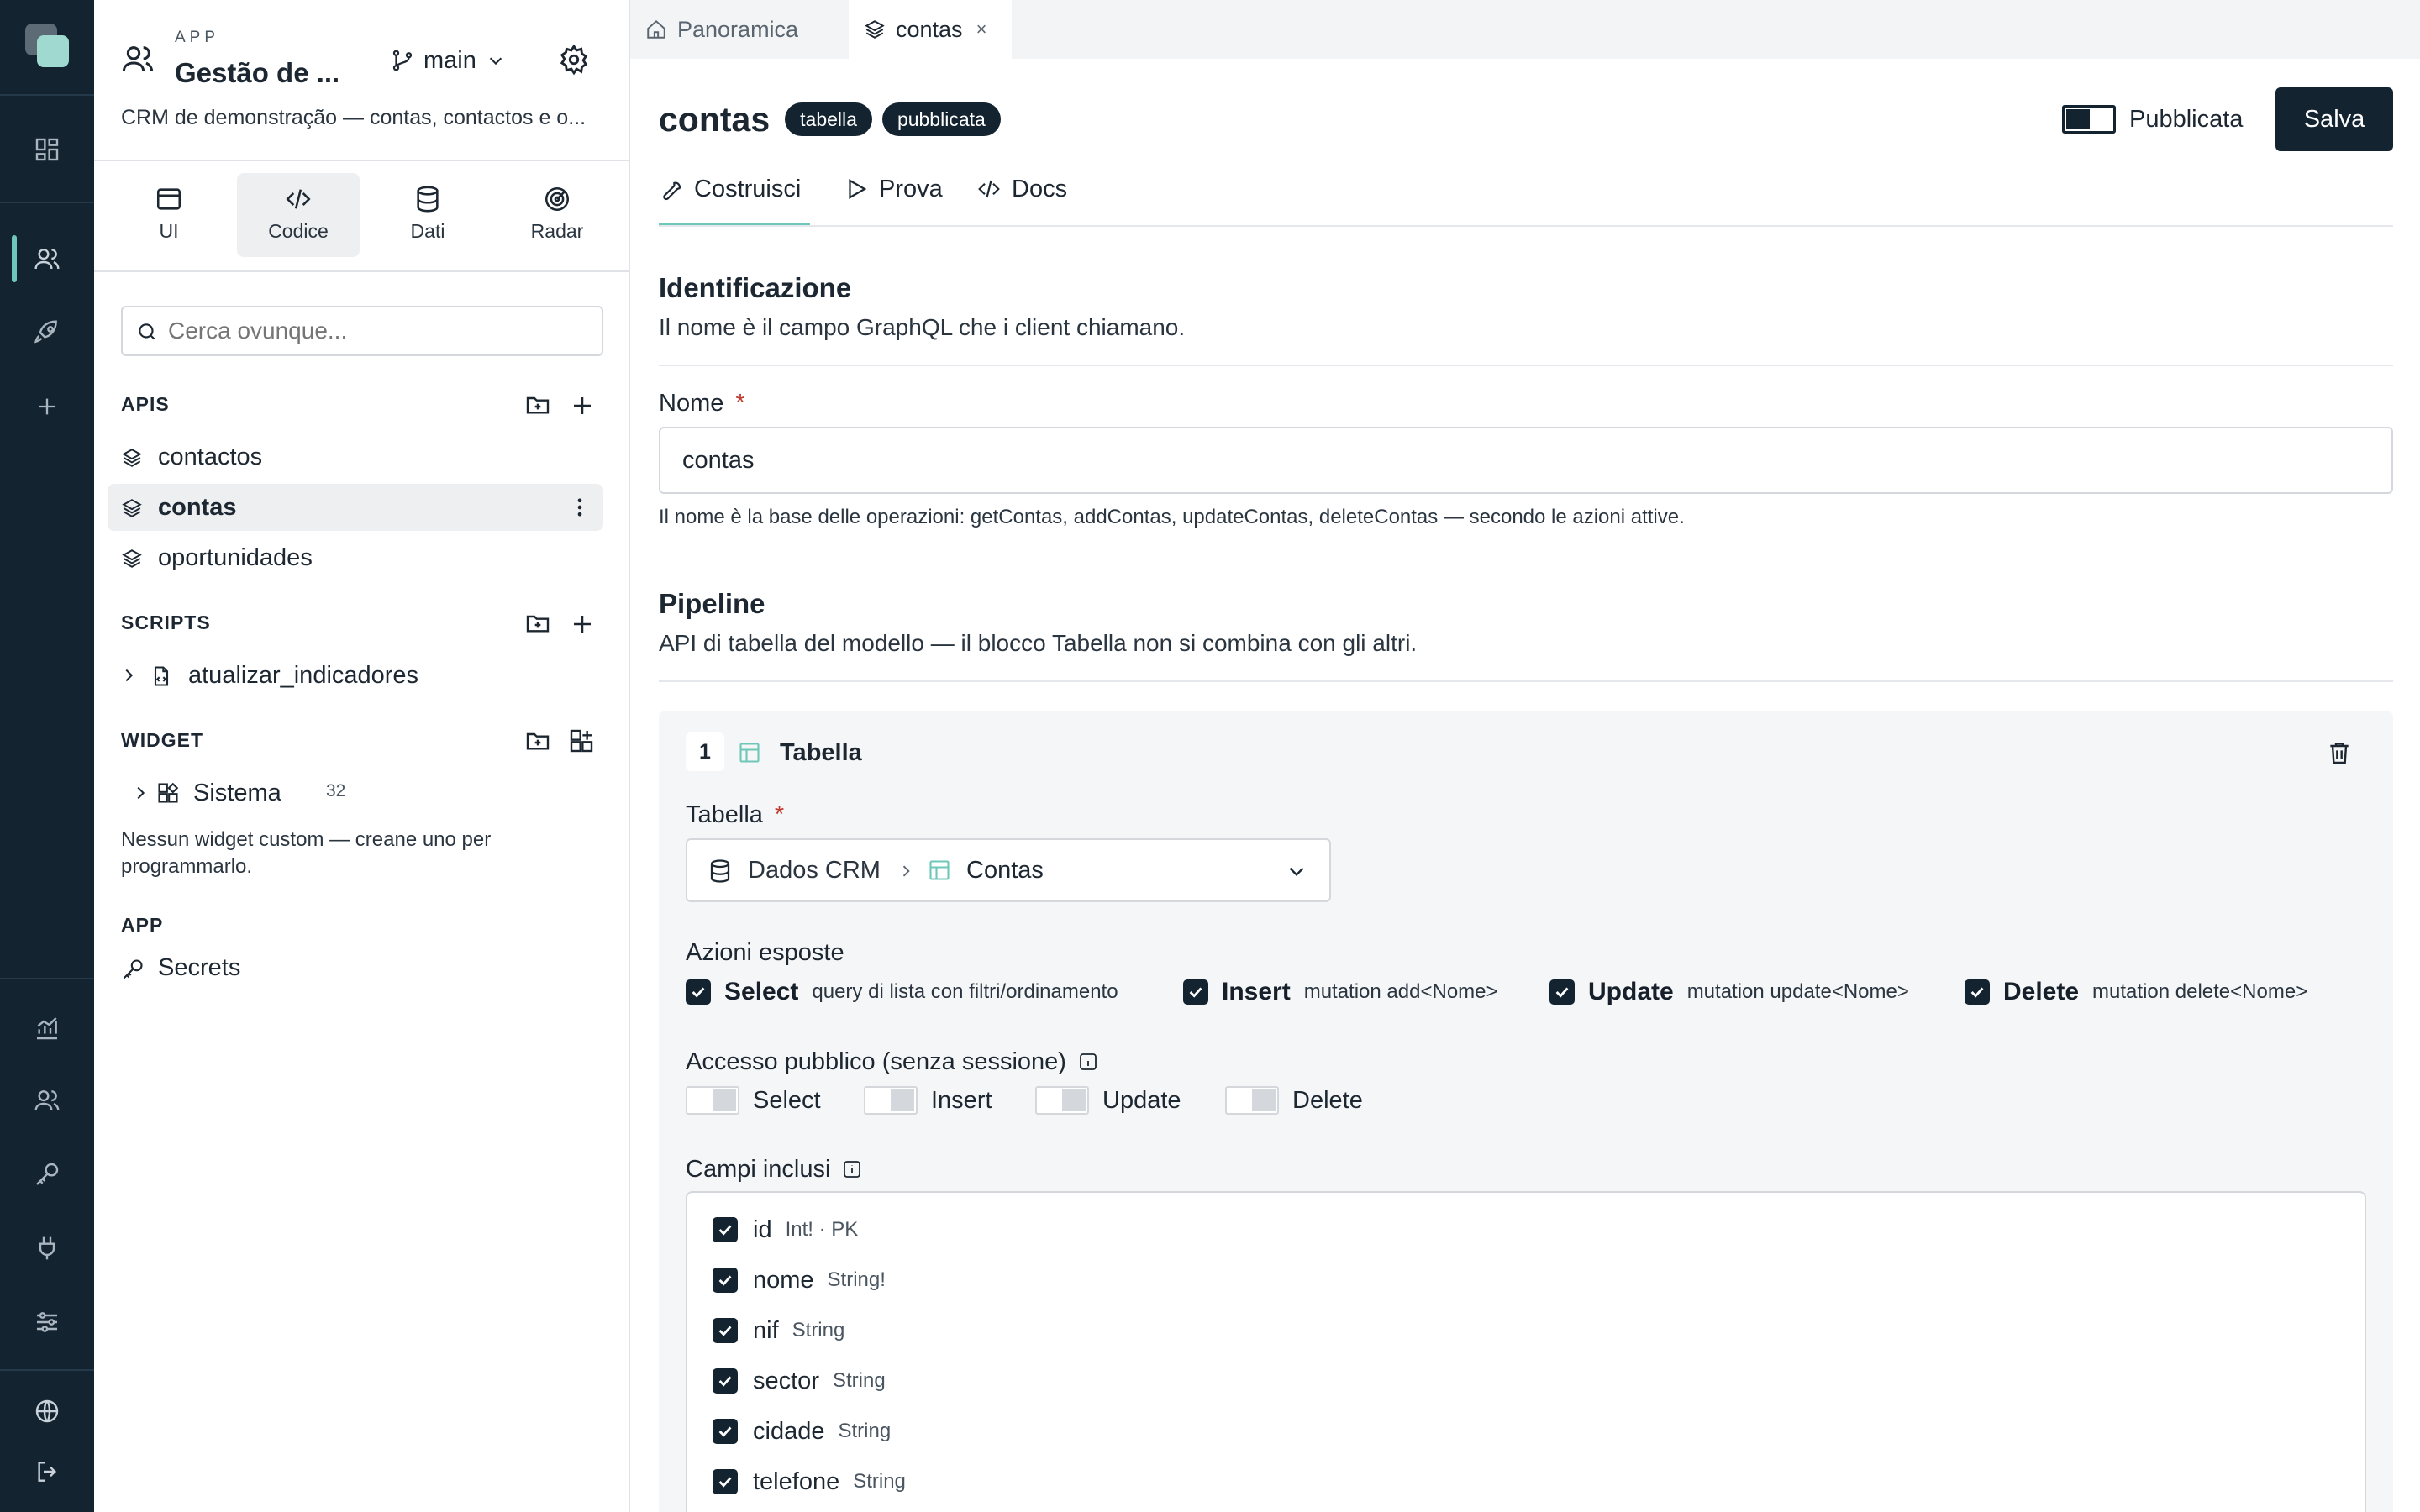  I want to click on radar-icon, so click(557, 199).